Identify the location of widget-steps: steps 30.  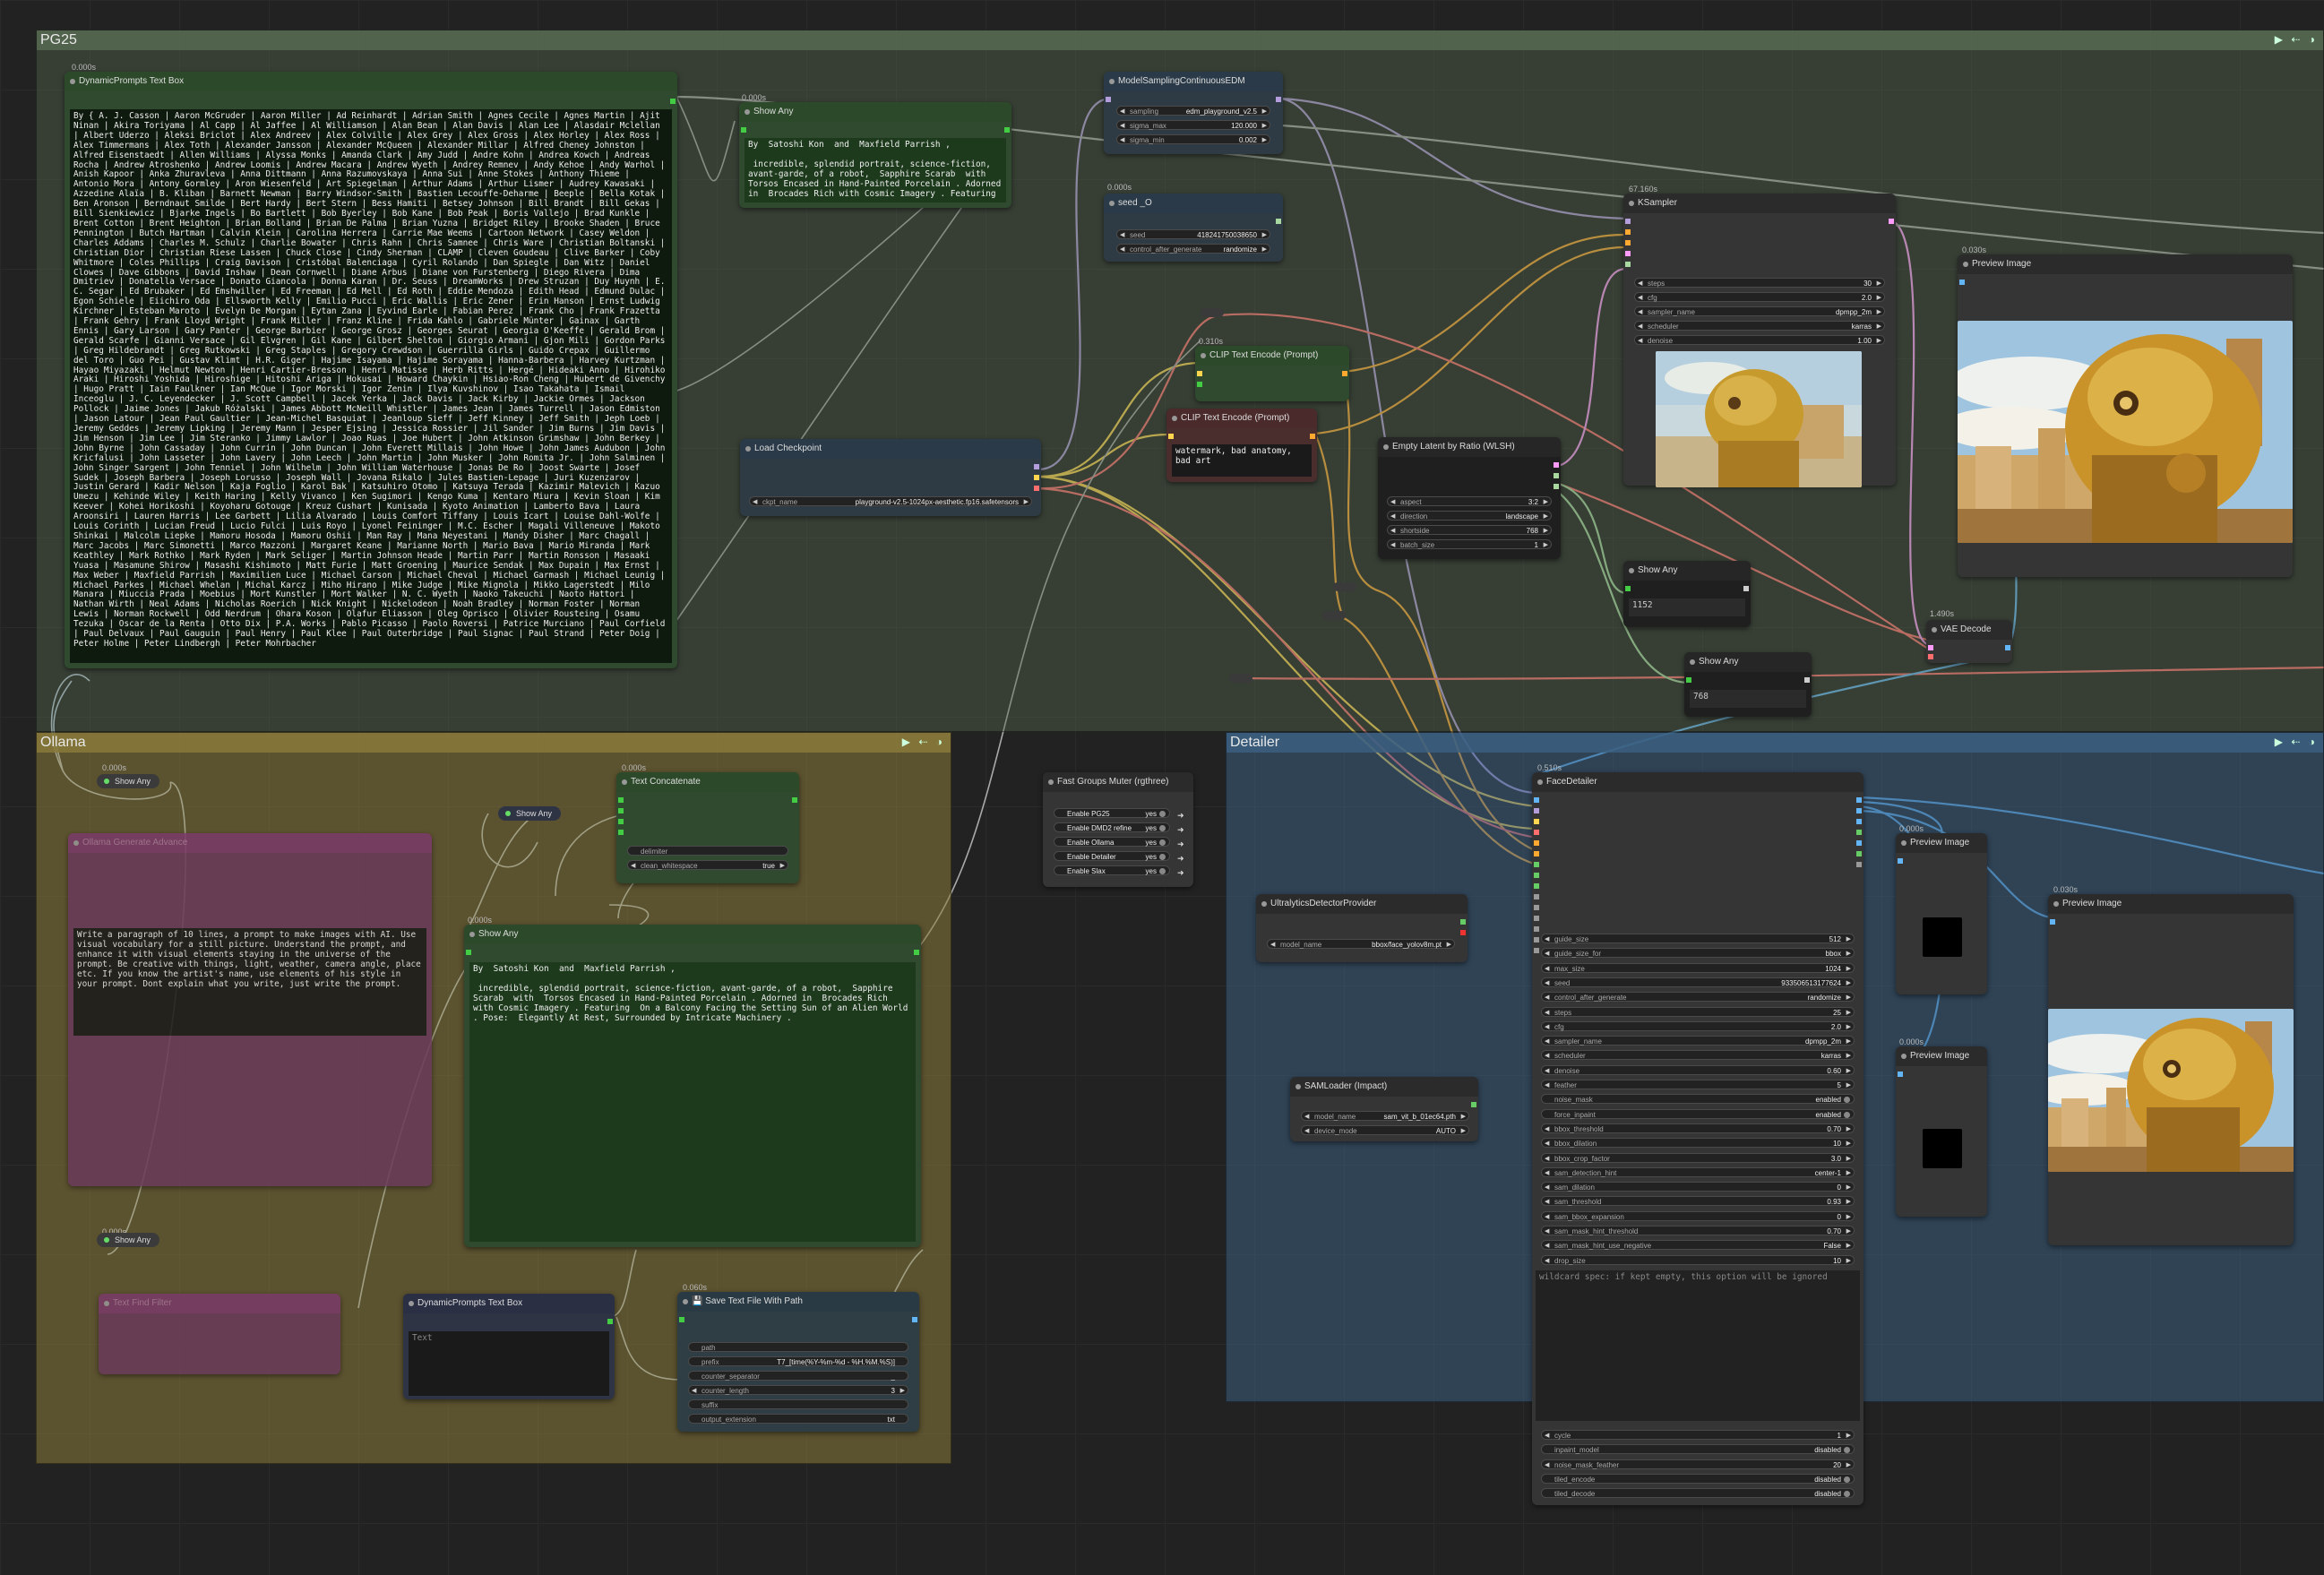
(1759, 283).